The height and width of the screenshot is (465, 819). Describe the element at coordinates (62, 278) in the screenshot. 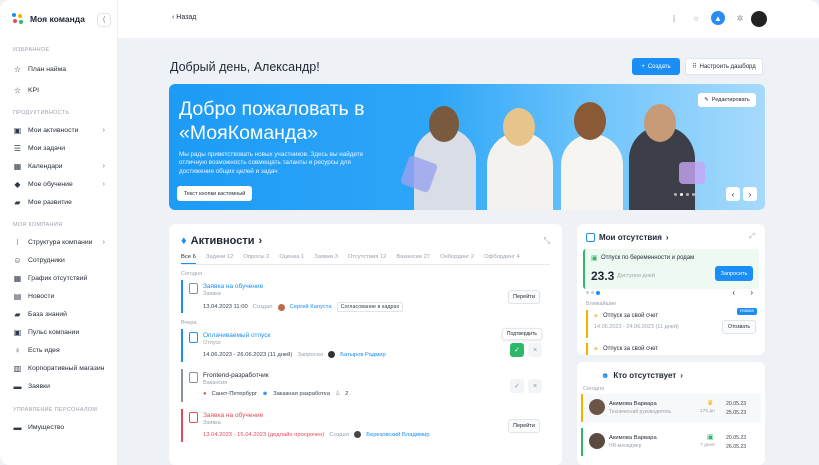

I see `sidebar-item-absence-schedule: ▦ График отсутствий` at that location.